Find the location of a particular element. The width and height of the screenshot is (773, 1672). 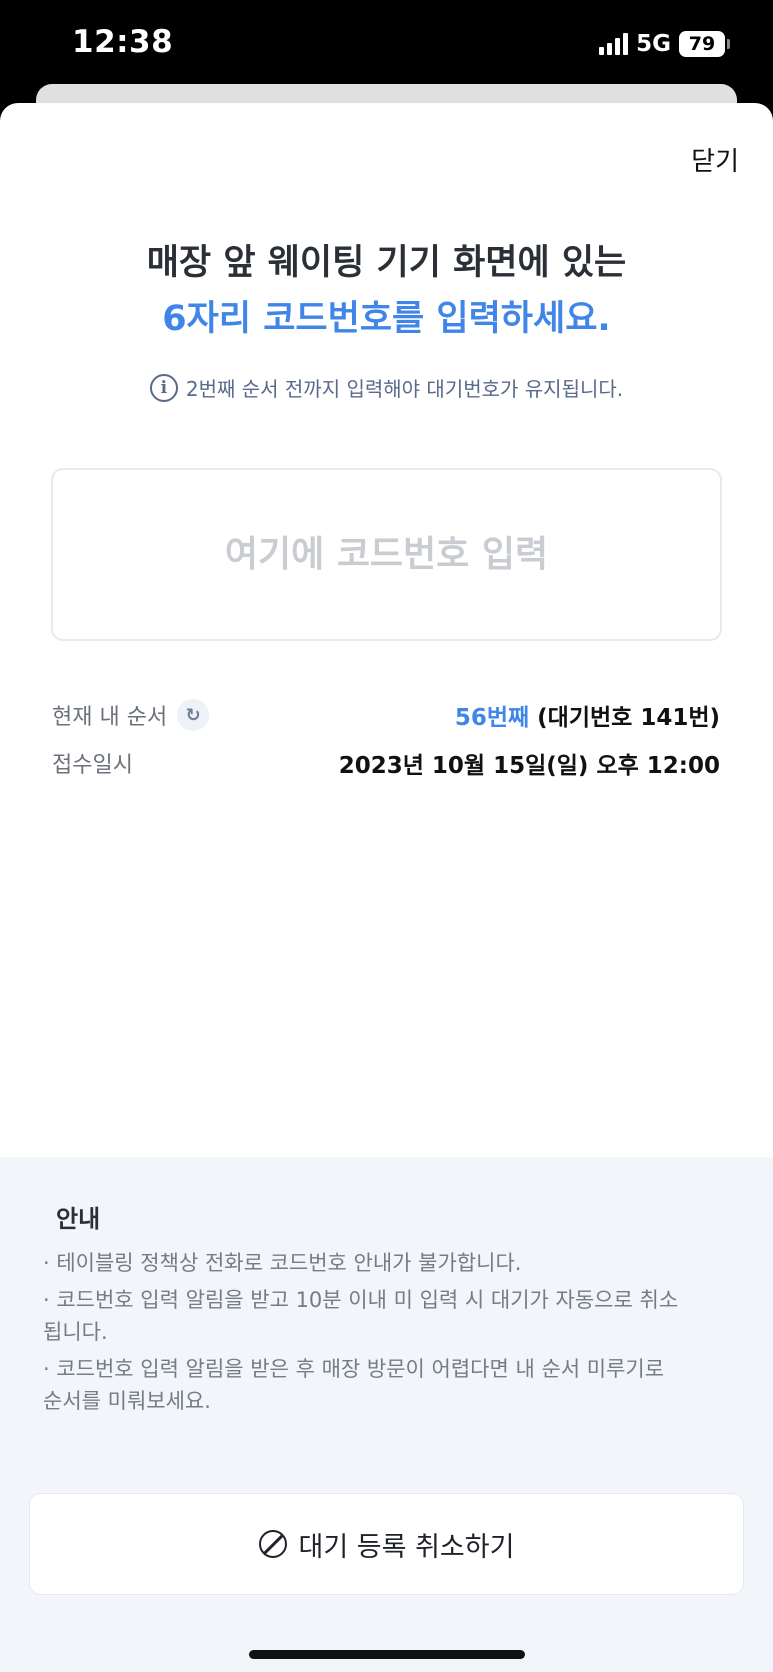

status-time: 12:38 is located at coordinates (123, 42).